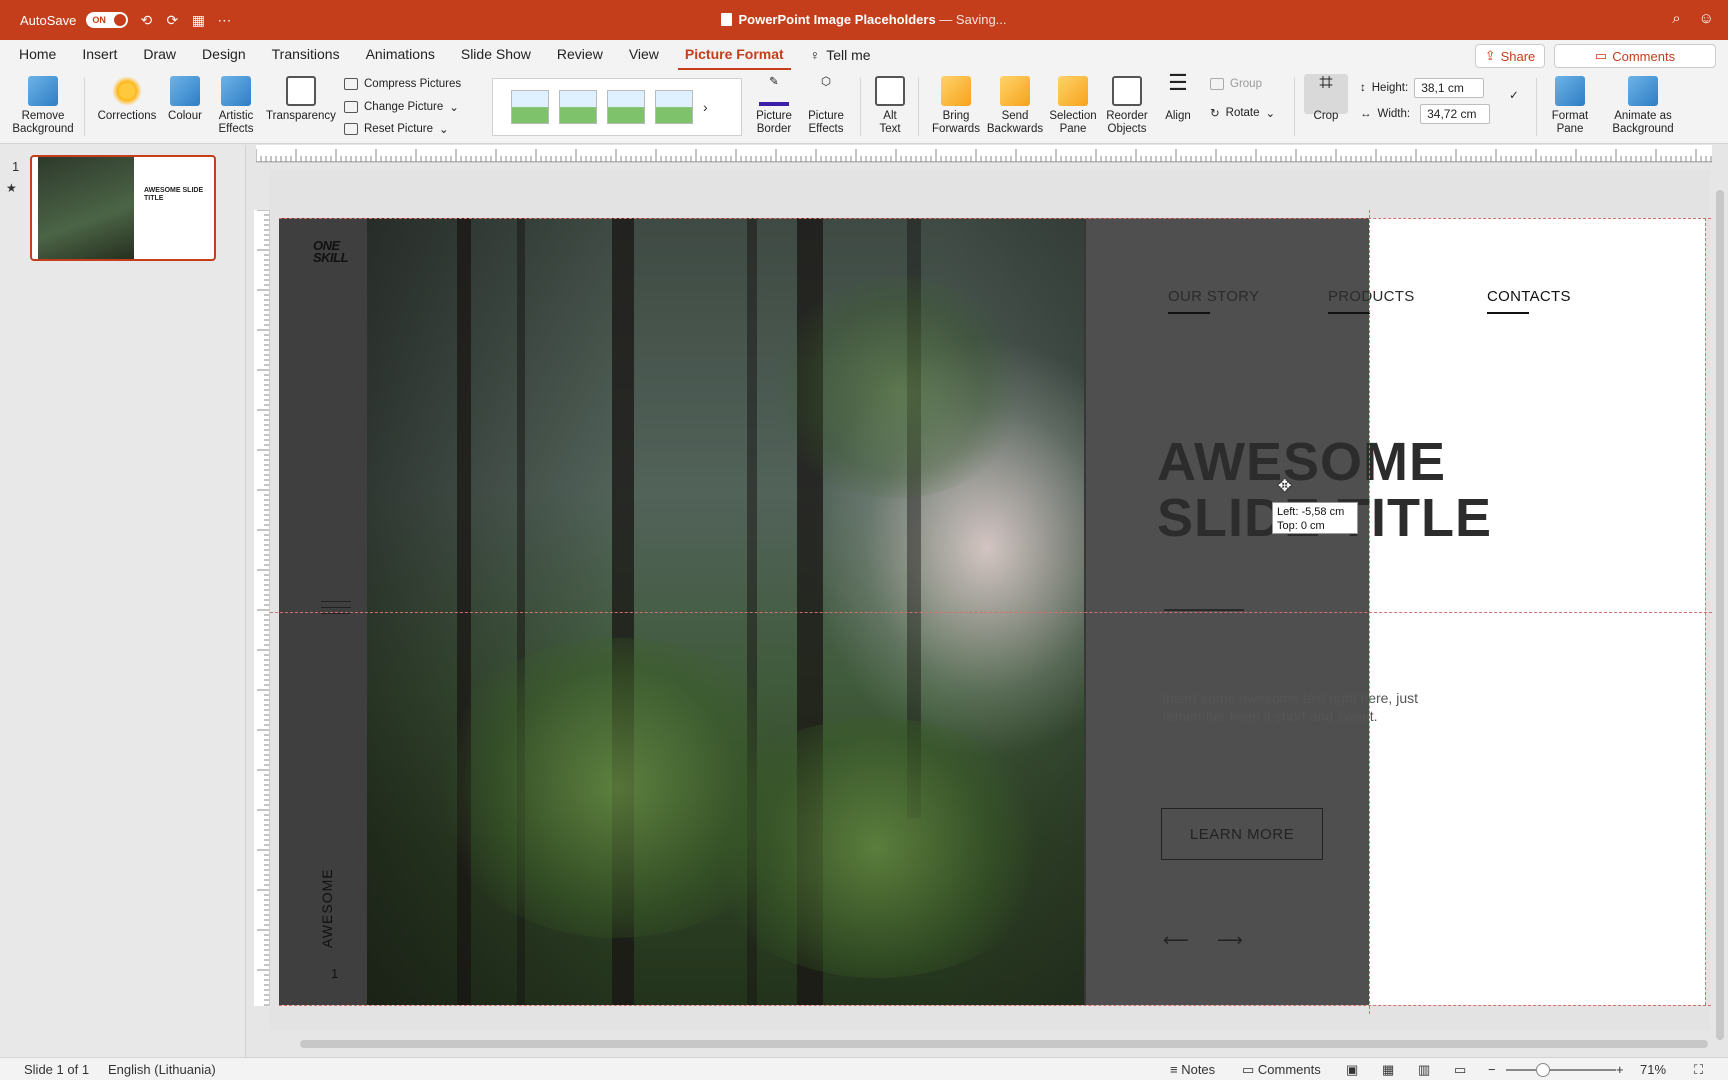 This screenshot has width=1728, height=1080. I want to click on share-button: ⇪ Share, so click(1510, 56).